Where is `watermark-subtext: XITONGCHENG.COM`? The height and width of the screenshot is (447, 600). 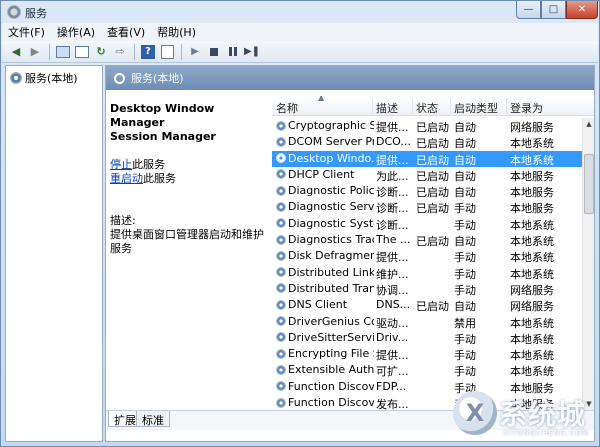 watermark-subtext: XITONGCHENG.COM is located at coordinates (546, 433).